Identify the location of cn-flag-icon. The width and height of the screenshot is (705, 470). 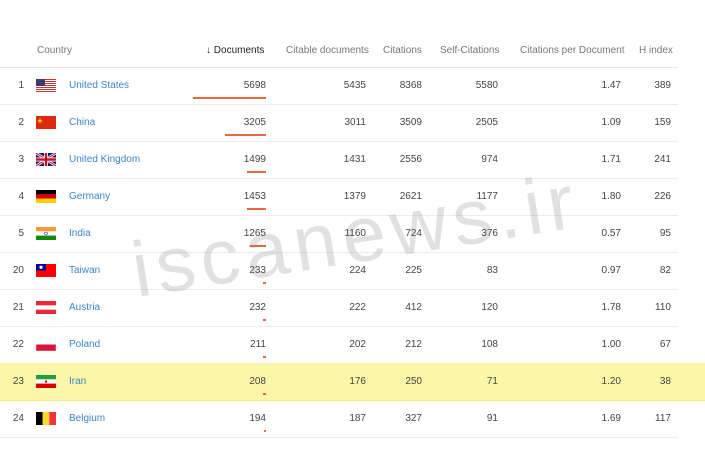
(46, 122).